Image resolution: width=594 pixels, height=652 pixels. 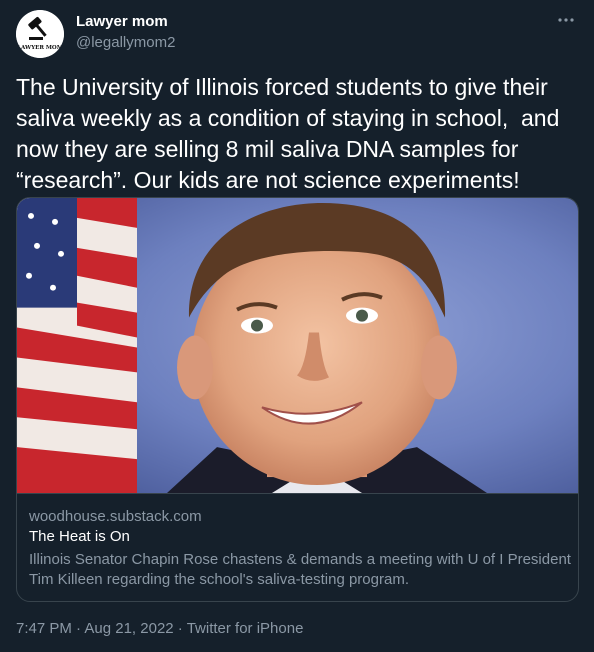 I want to click on author-display-name: Lawyer mom, so click(x=122, y=21).